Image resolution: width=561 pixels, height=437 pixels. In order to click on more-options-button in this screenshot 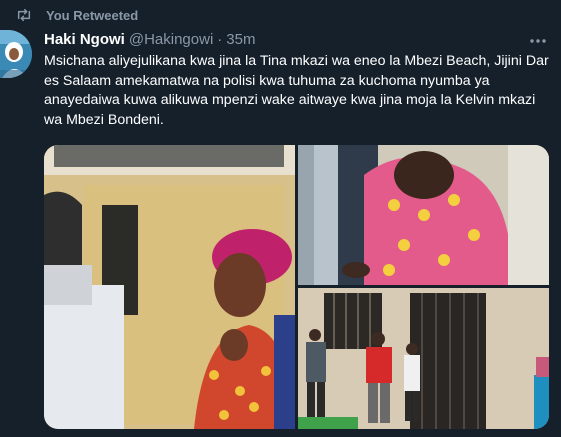, I will do `click(538, 40)`.